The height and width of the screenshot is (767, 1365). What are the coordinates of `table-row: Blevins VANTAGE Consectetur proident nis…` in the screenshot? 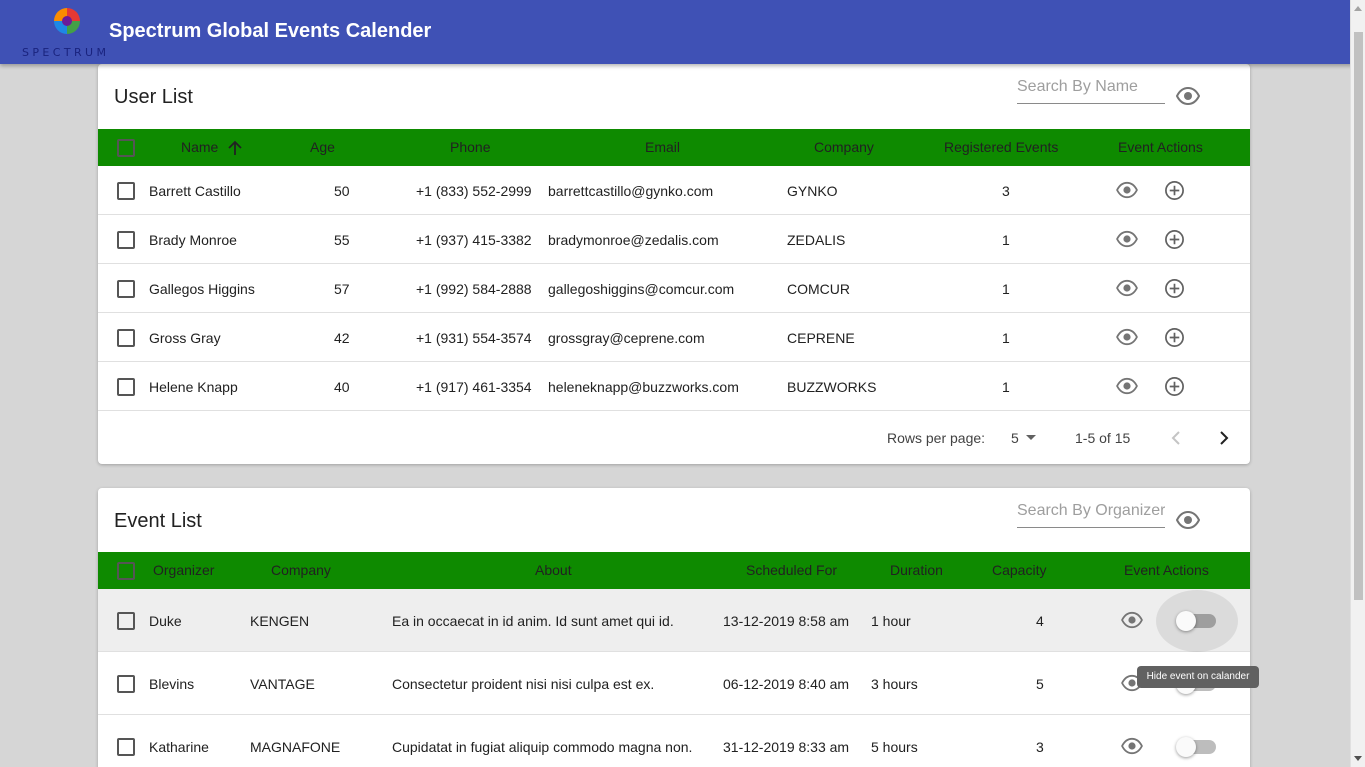 It's located at (674, 683).